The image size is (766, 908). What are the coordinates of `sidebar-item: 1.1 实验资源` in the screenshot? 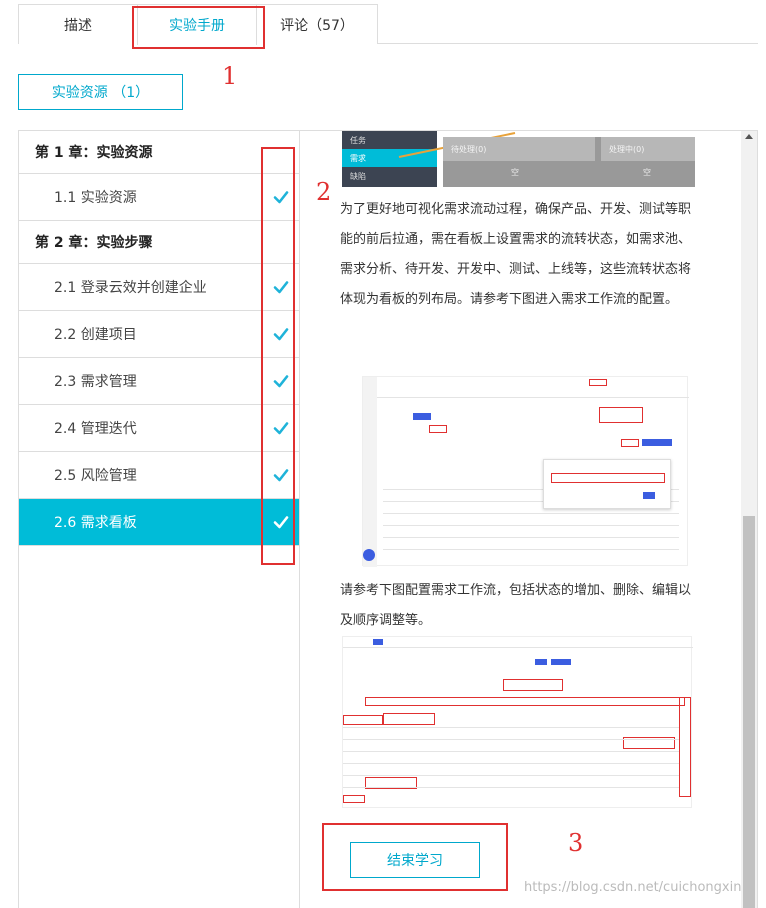 It's located at (159, 197).